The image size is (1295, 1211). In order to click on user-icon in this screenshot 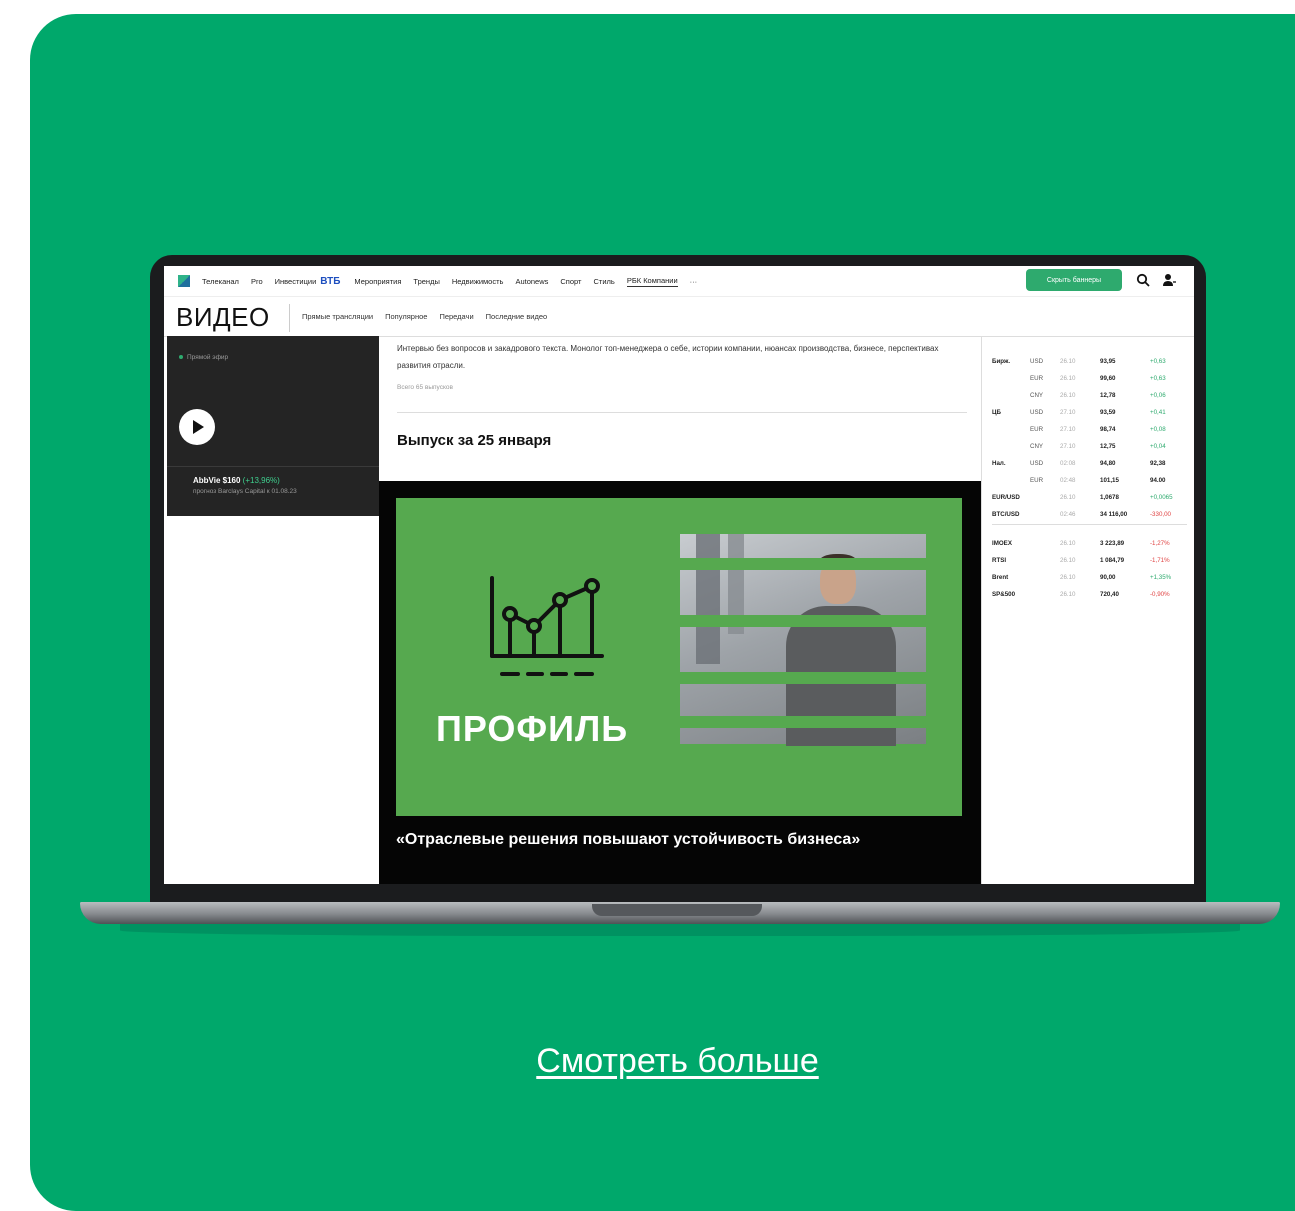, I will do `click(1169, 280)`.